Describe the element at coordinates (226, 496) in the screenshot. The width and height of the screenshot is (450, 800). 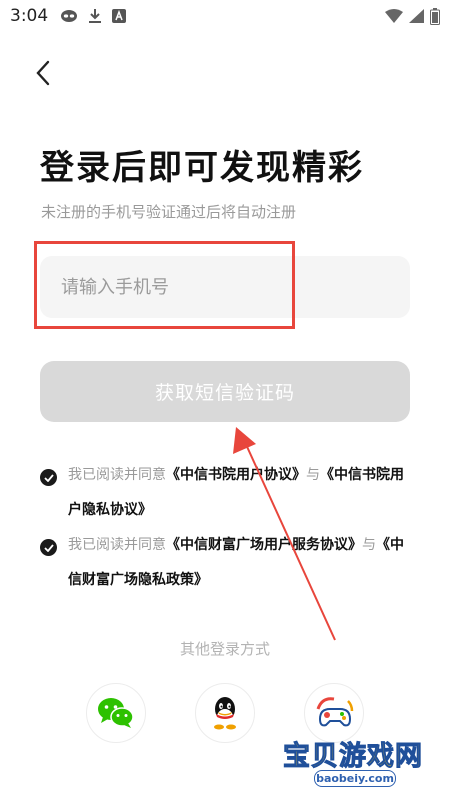
I see `agreement-row: 我已阅读并同意《中信书院用户协议》与《中信书院用户隐私协议》` at that location.